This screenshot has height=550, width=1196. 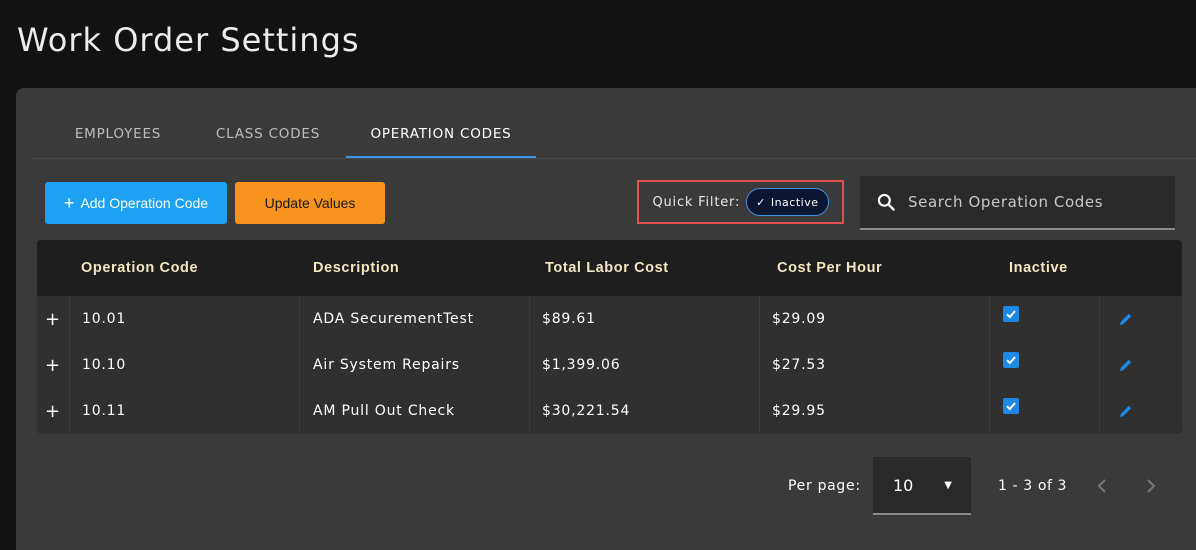 What do you see at coordinates (948, 485) in the screenshot?
I see `dropdown-arrow-icon: ▼` at bounding box center [948, 485].